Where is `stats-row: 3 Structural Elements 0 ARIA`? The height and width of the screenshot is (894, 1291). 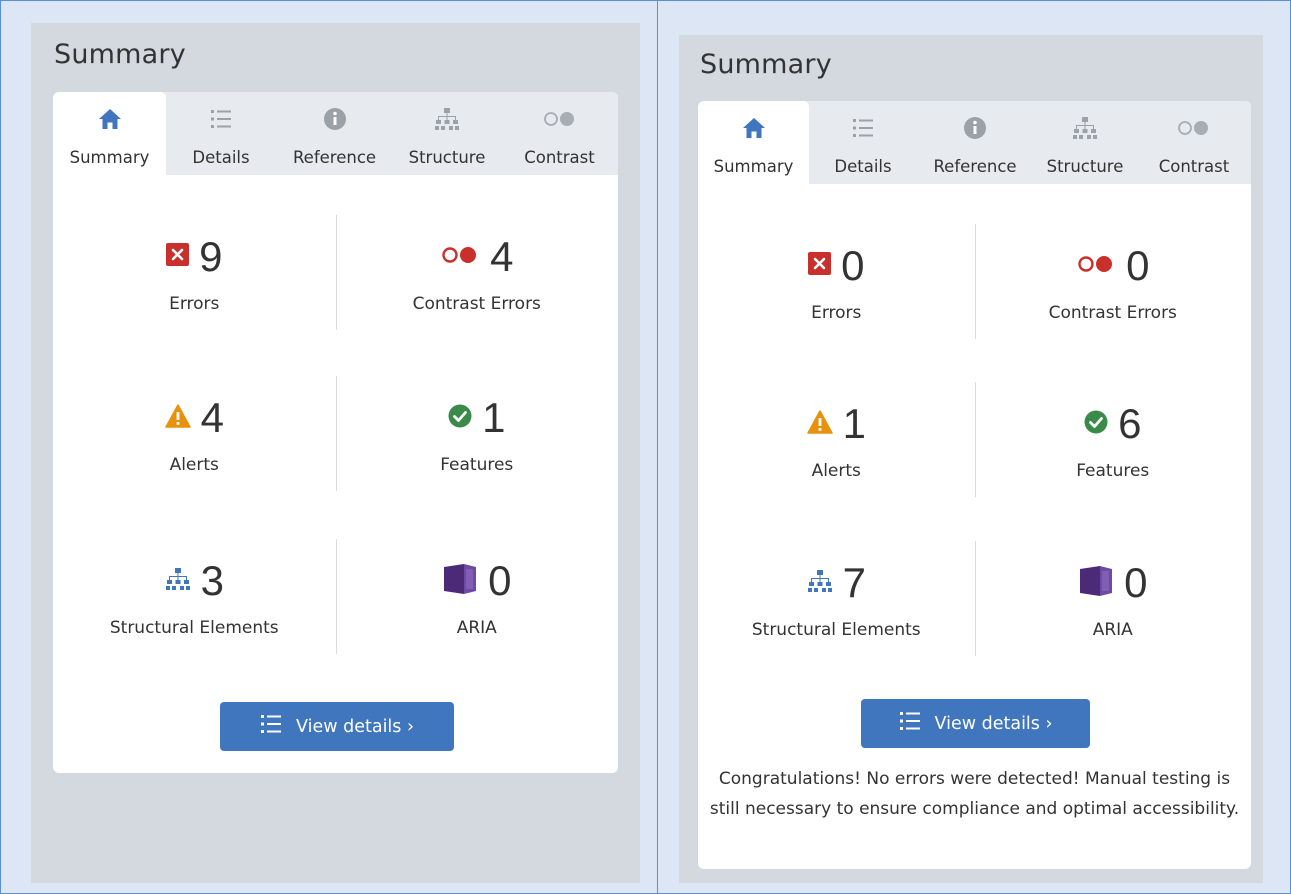
stats-row: 3 Structural Elements 0 ARIA is located at coordinates (335, 596).